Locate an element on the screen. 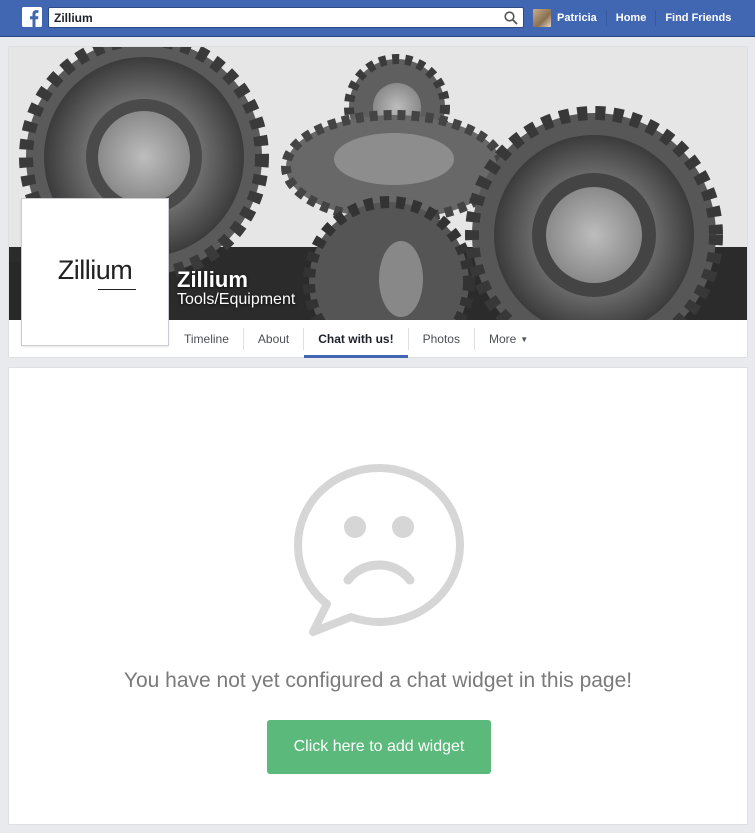 This screenshot has height=833, width=755. search-icon is located at coordinates (511, 18).